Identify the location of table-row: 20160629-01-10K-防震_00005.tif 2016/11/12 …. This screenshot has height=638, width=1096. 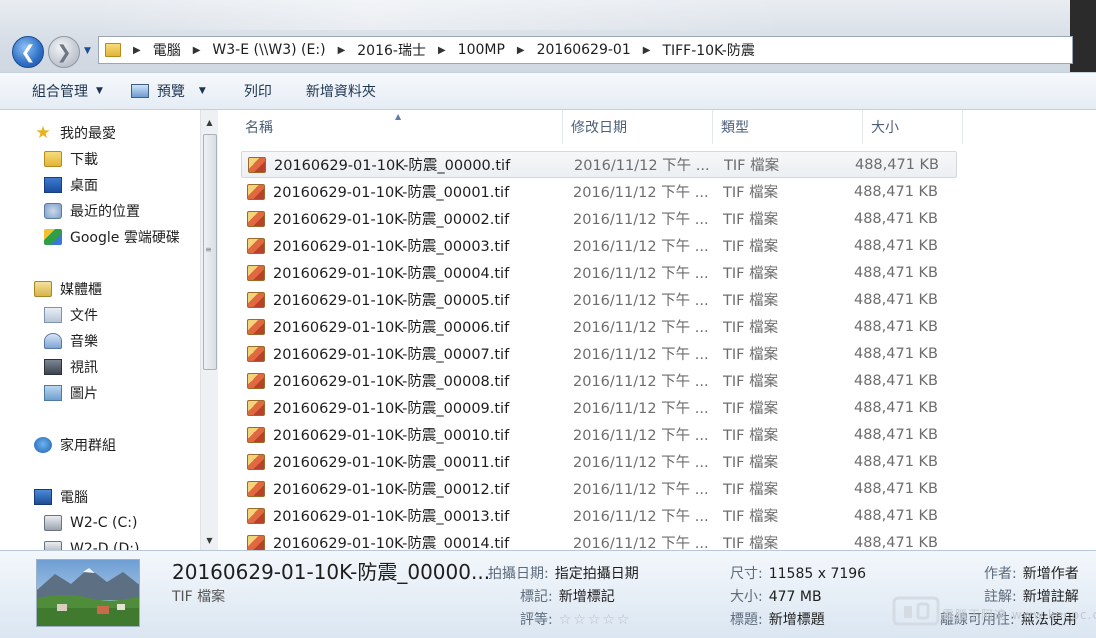
(599, 299).